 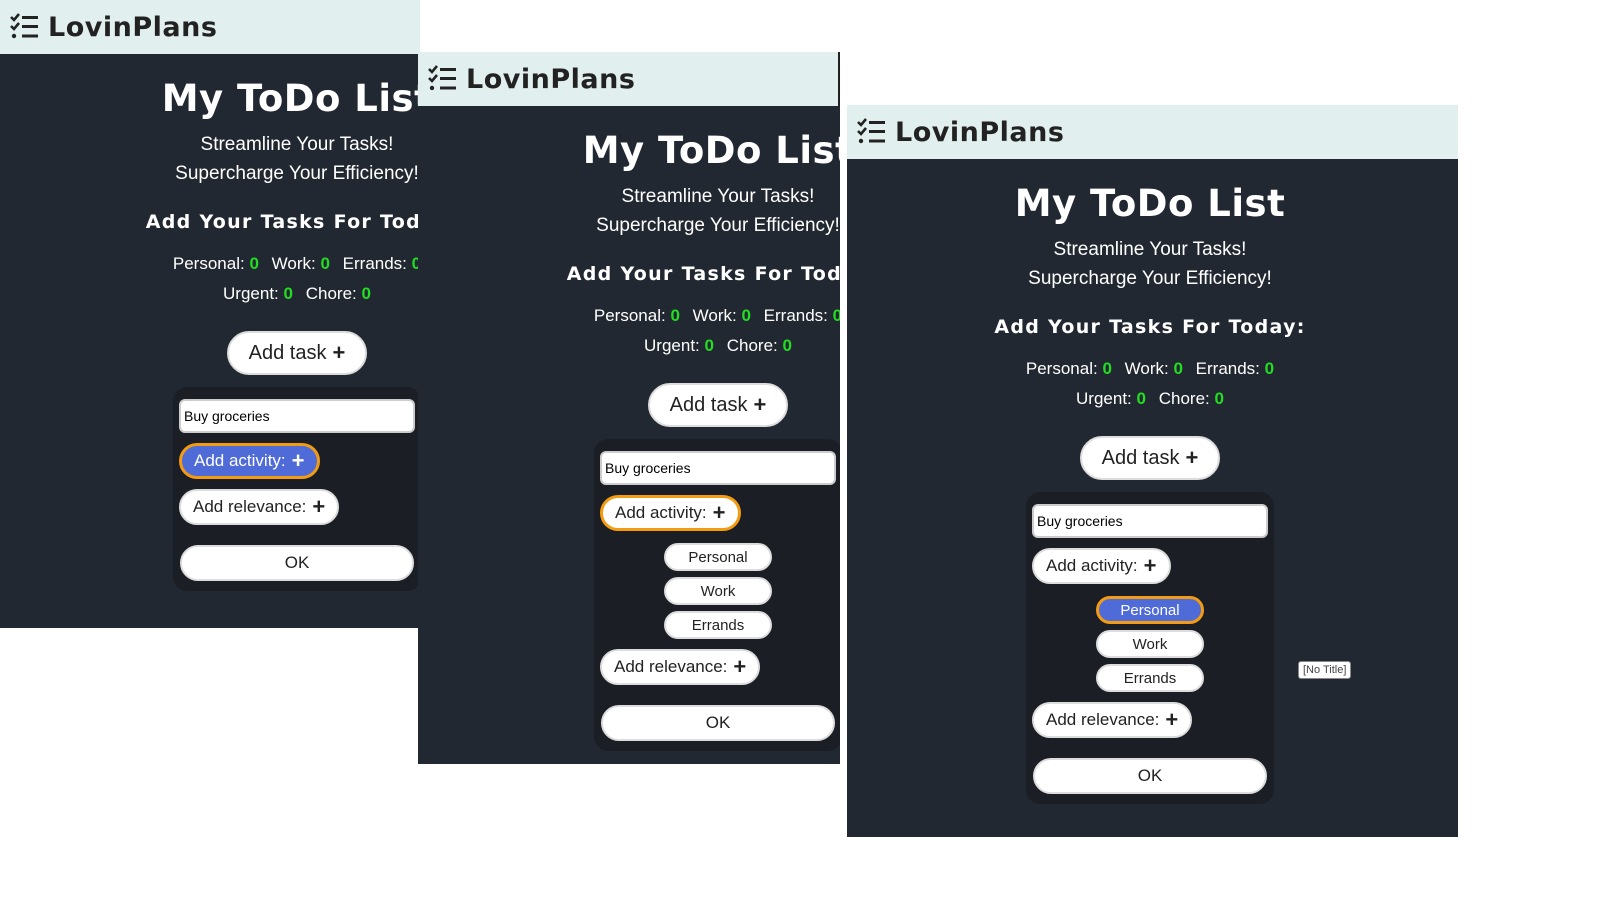 I want to click on tooltip: [No Title], so click(x=1325, y=670).